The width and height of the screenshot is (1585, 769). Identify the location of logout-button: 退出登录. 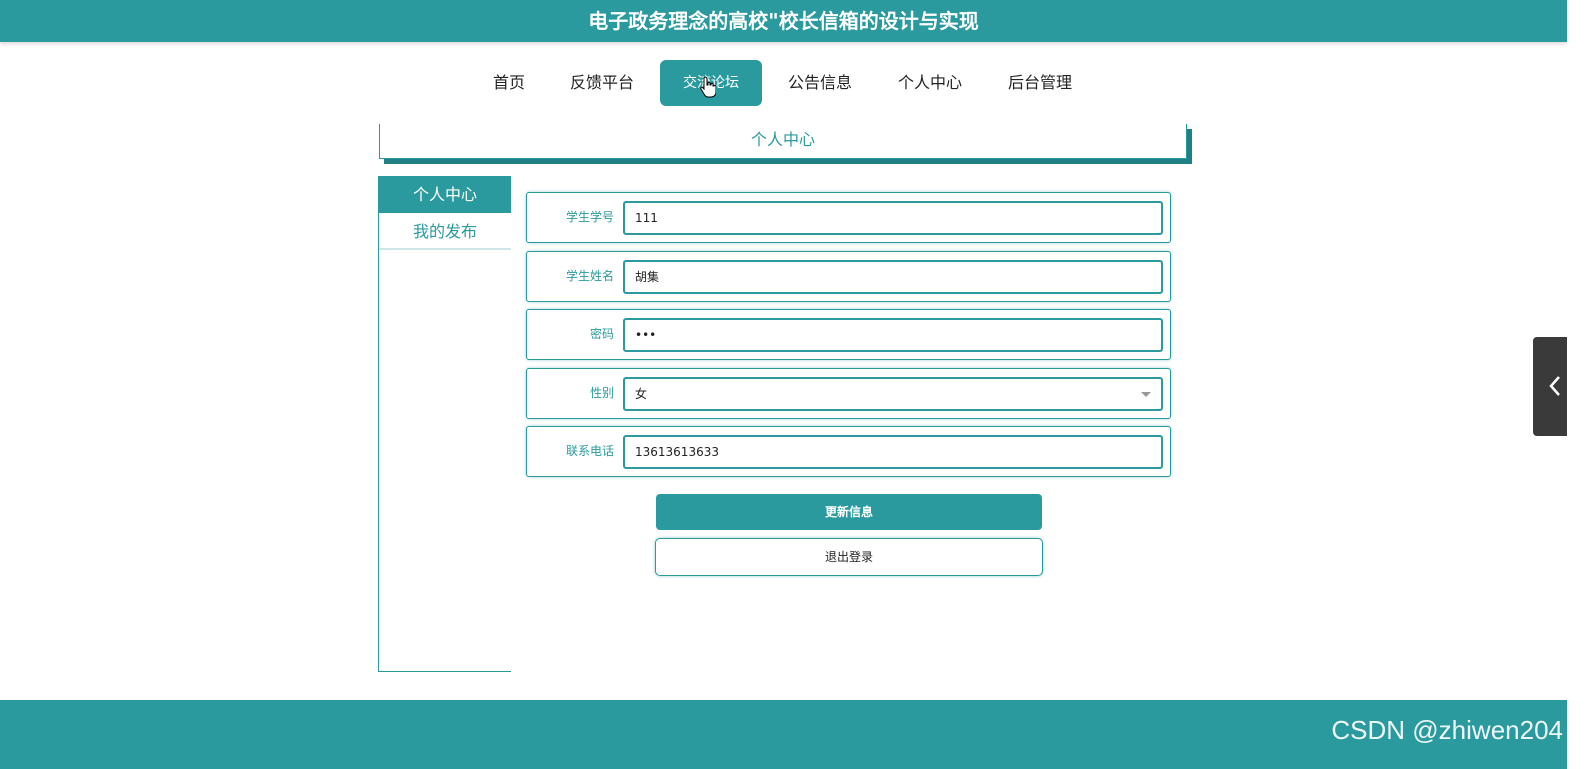
(849, 557).